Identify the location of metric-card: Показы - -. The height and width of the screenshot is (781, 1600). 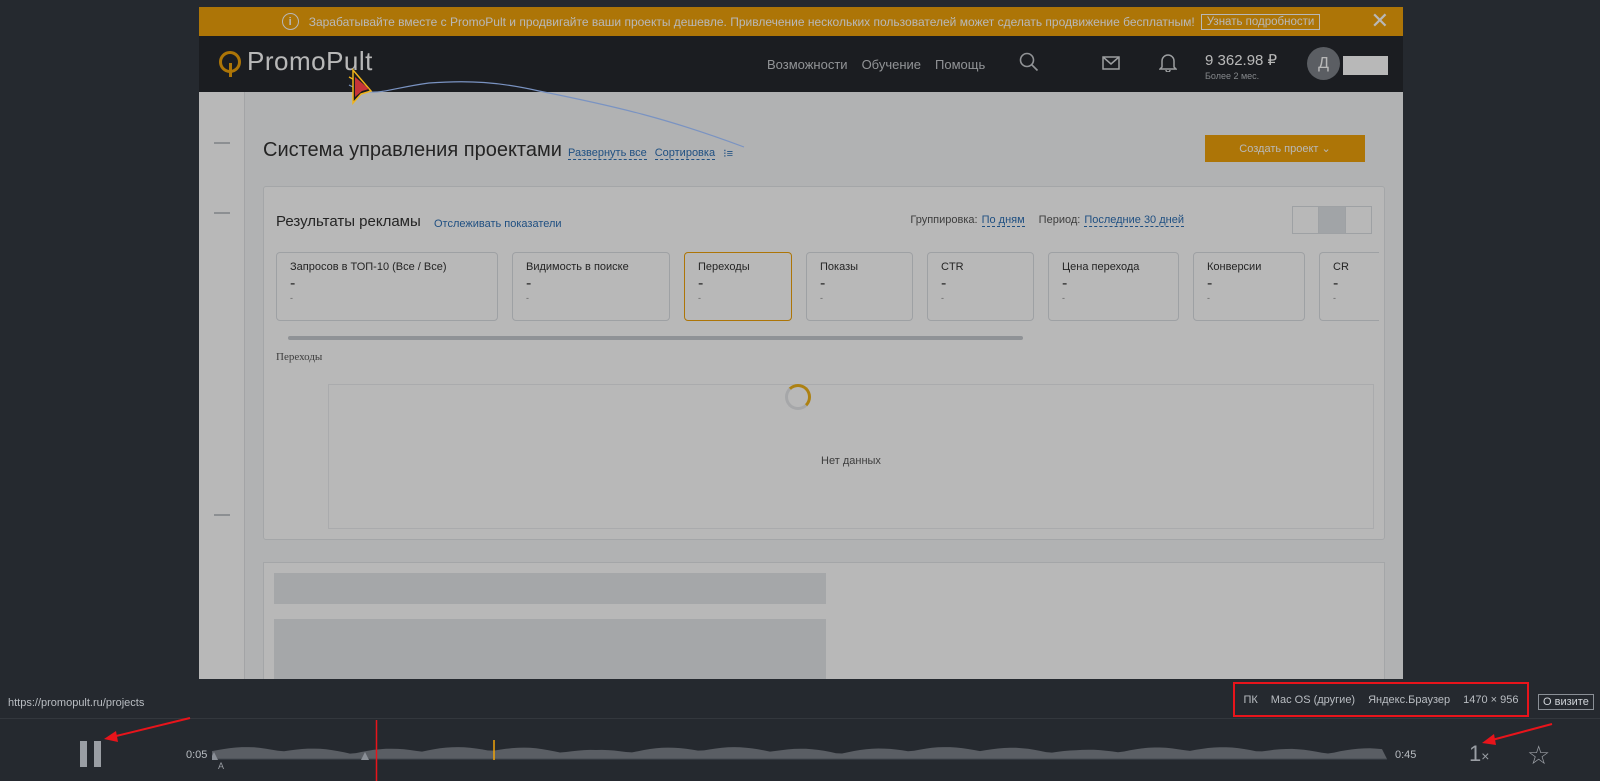
(859, 286).